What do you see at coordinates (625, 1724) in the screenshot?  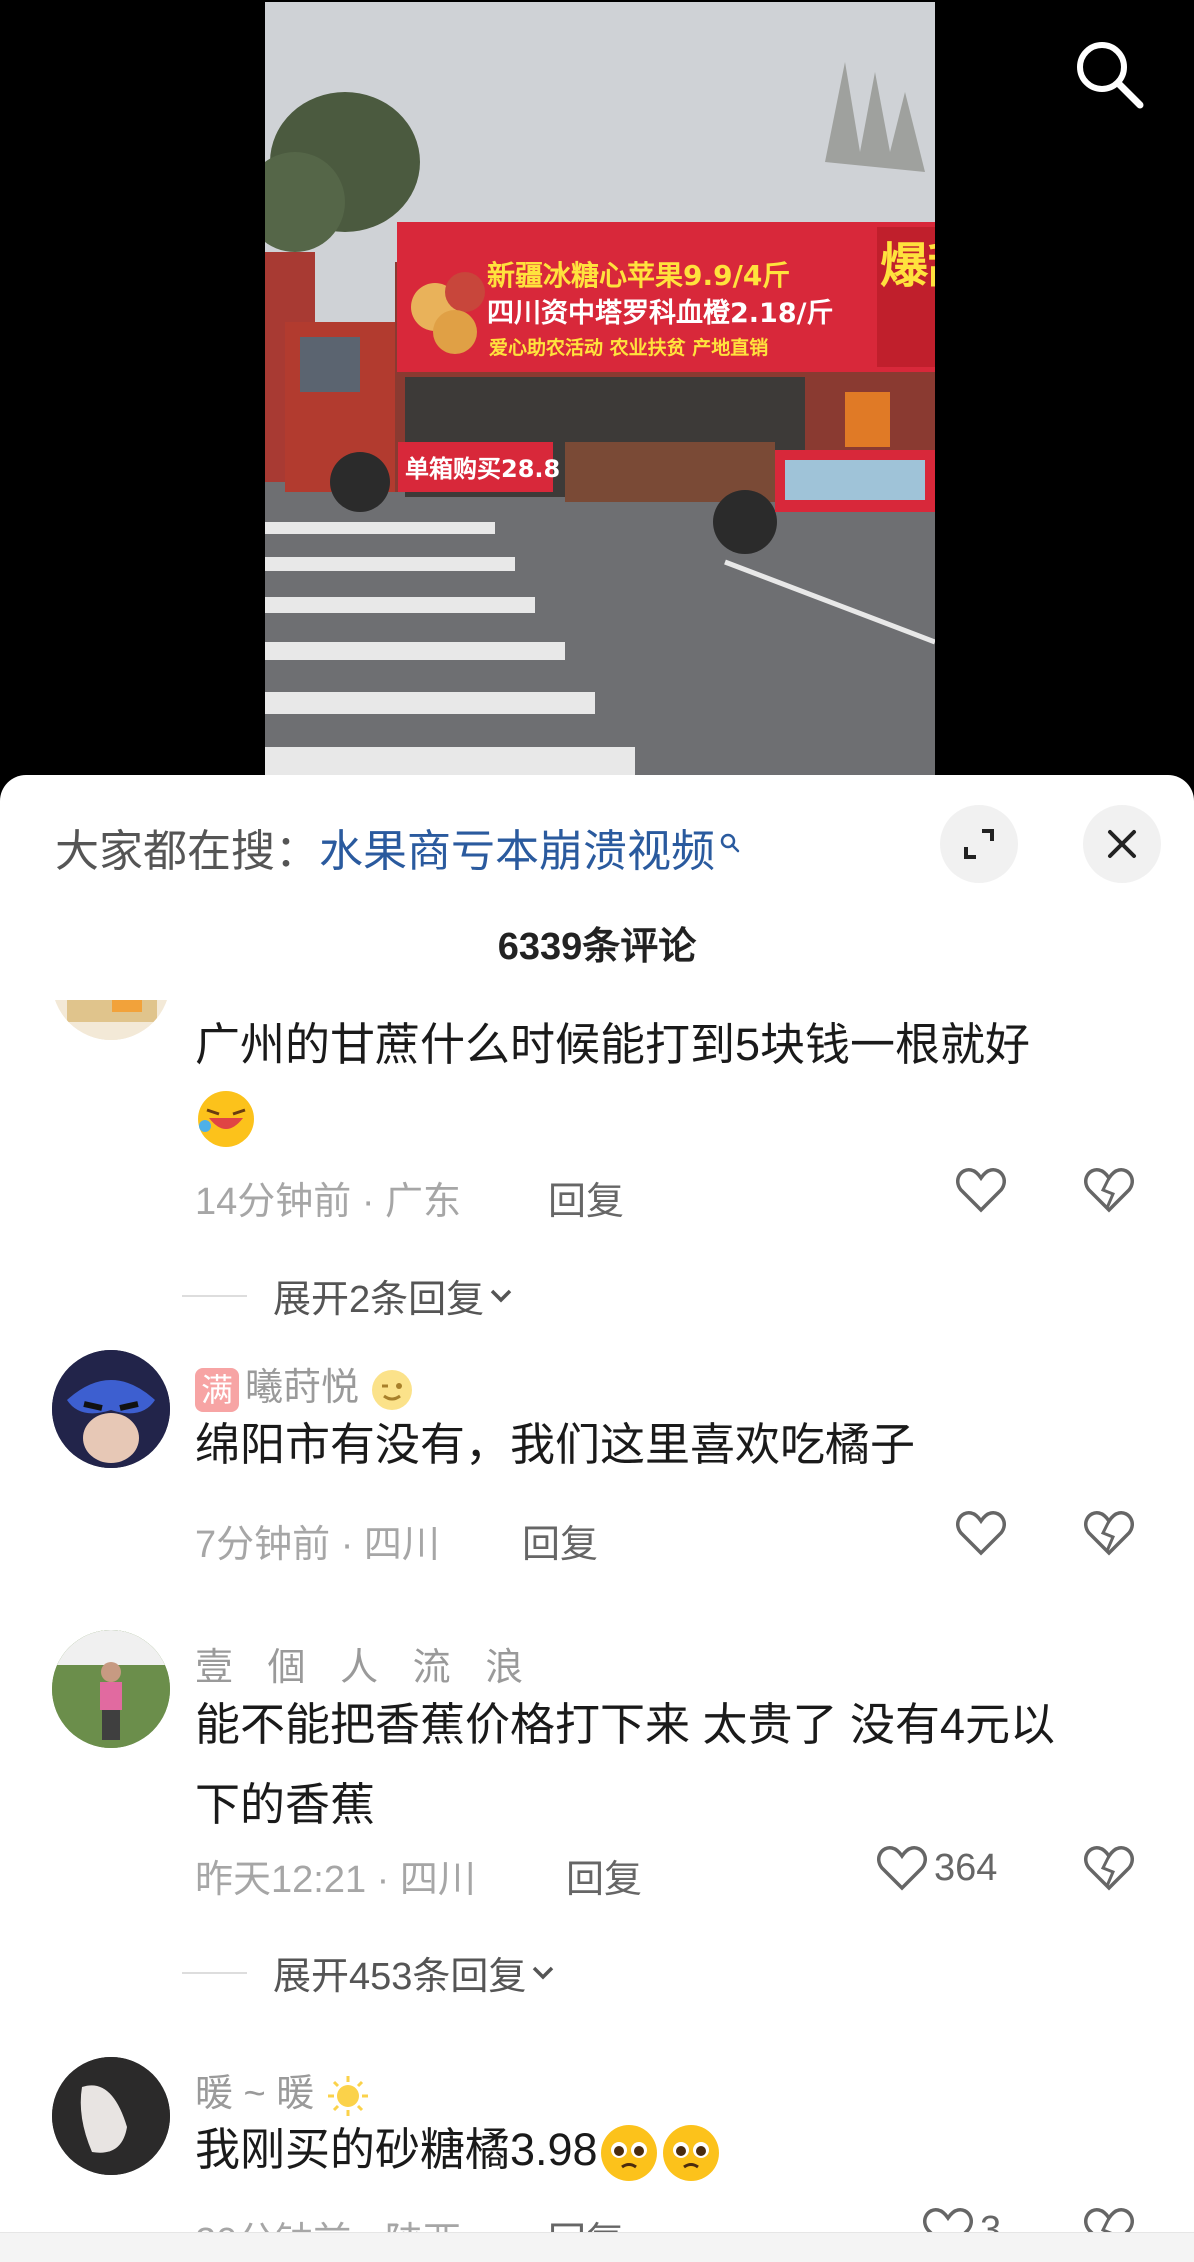 I see `comment-text: 能不能把香蕉价格打下来 太贵了 没有4元以` at bounding box center [625, 1724].